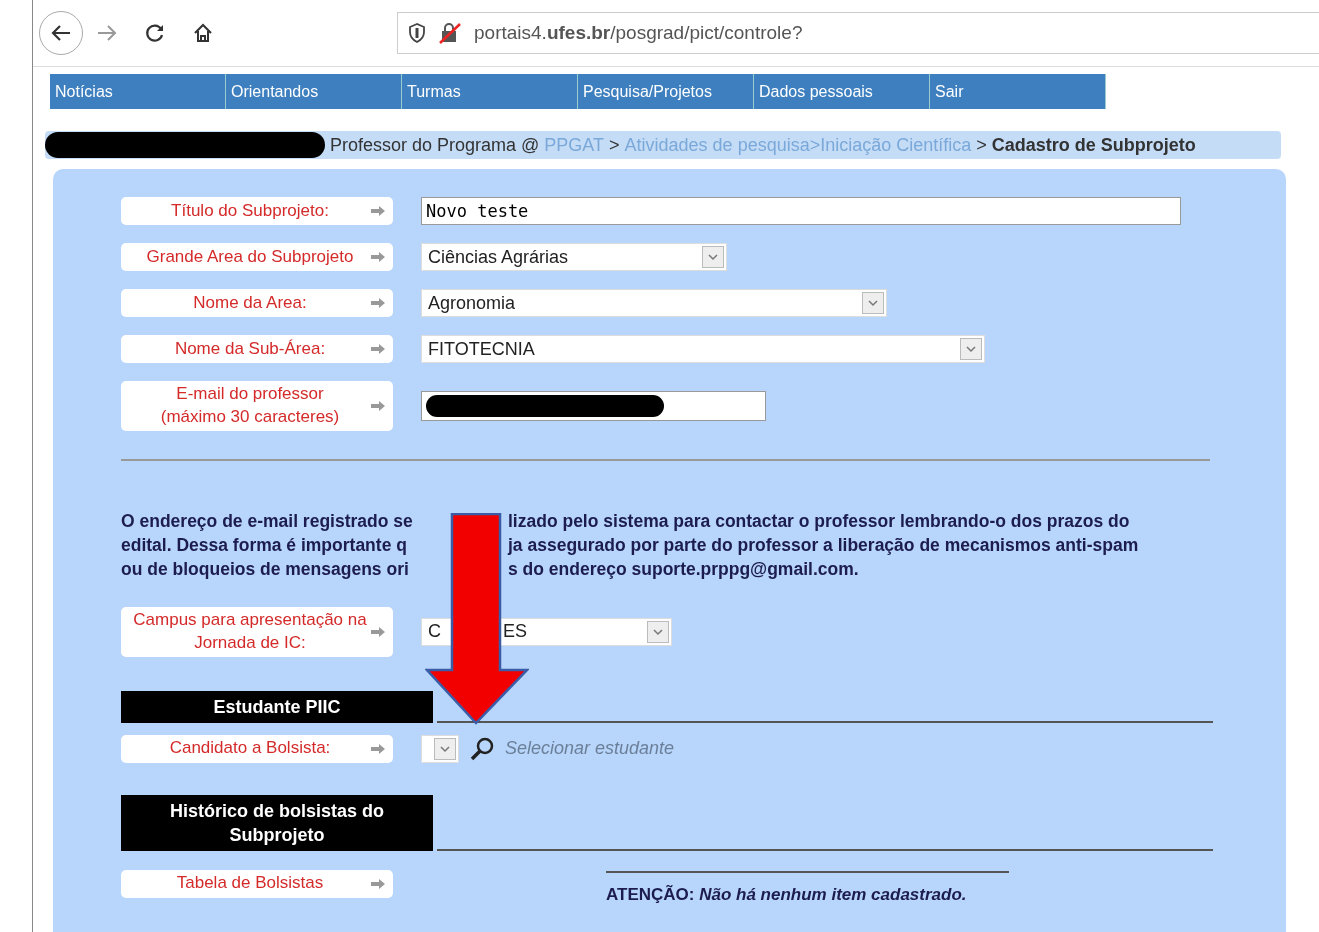 This screenshot has height=932, width=1319. Describe the element at coordinates (1093, 145) in the screenshot. I see `breadcrumb-current: Cadastro de Subprojeto` at that location.